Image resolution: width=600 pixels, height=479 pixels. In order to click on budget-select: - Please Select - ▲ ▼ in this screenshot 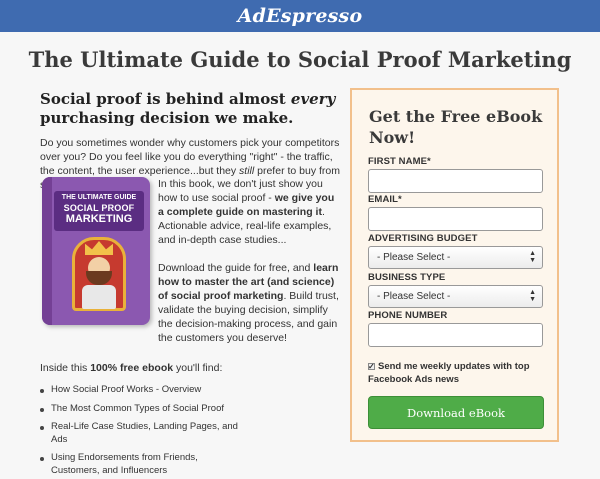, I will do `click(455, 257)`.